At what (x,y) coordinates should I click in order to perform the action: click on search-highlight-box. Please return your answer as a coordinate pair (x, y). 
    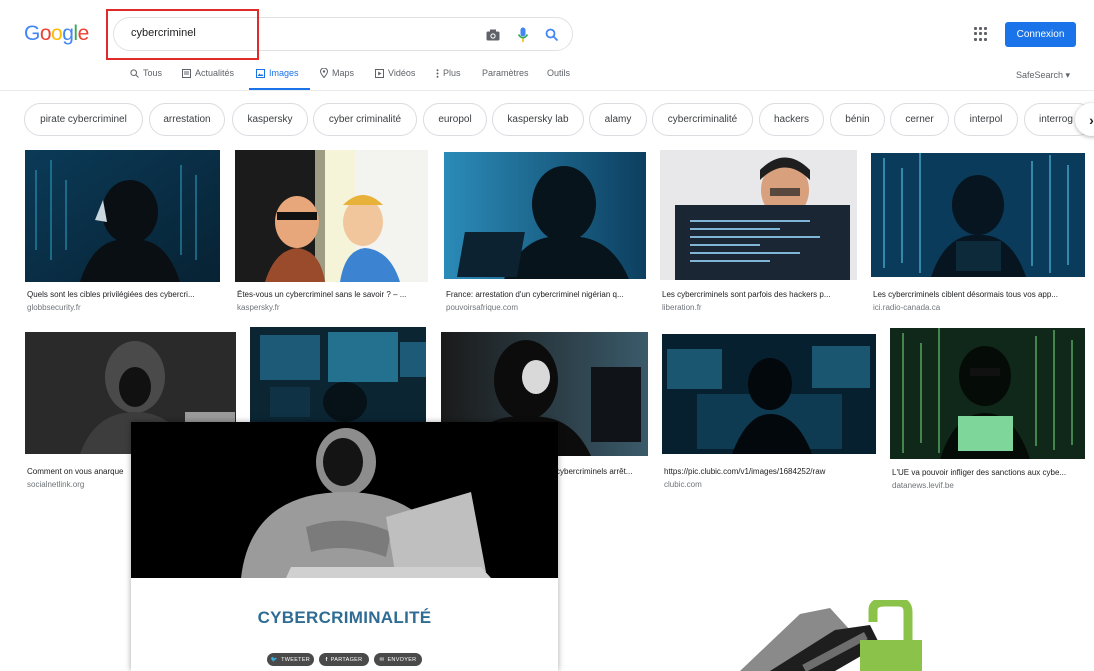
    Looking at the image, I should click on (182, 34).